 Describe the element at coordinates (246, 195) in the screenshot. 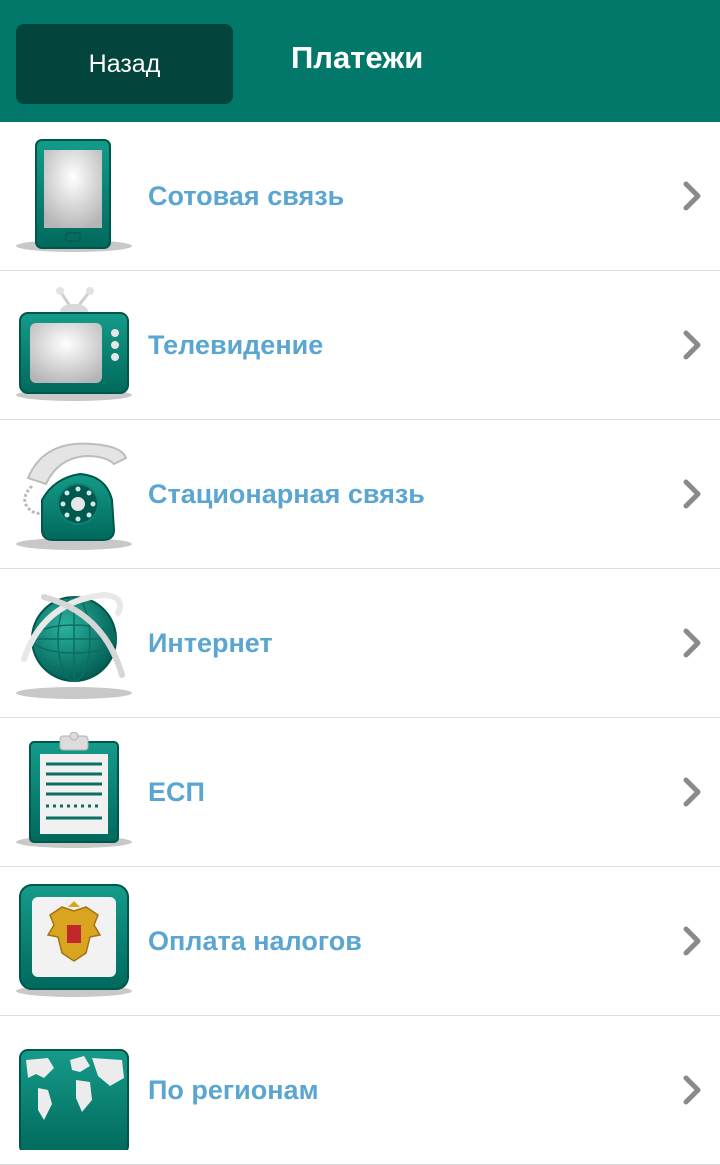

I see `item-label: Сотовая связь` at that location.